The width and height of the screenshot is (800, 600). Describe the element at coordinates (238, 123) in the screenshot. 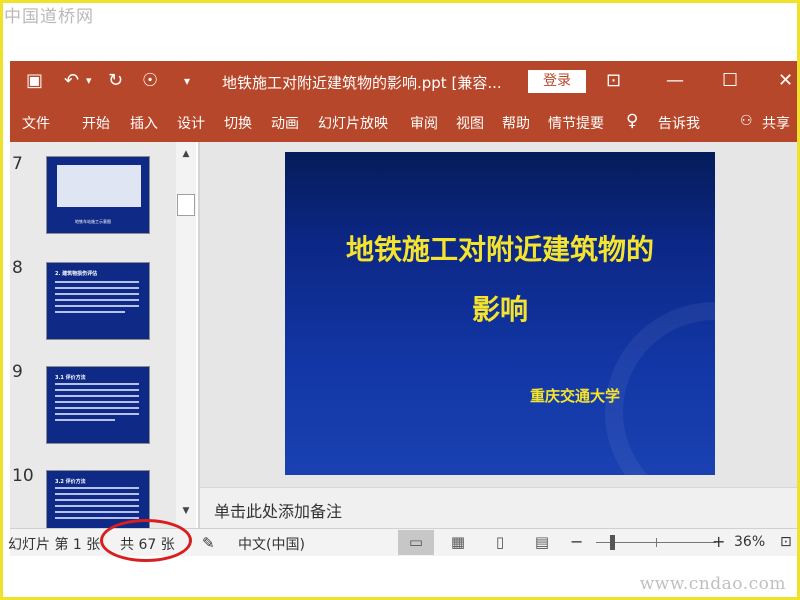

I see `tab-transitions: 切换` at that location.